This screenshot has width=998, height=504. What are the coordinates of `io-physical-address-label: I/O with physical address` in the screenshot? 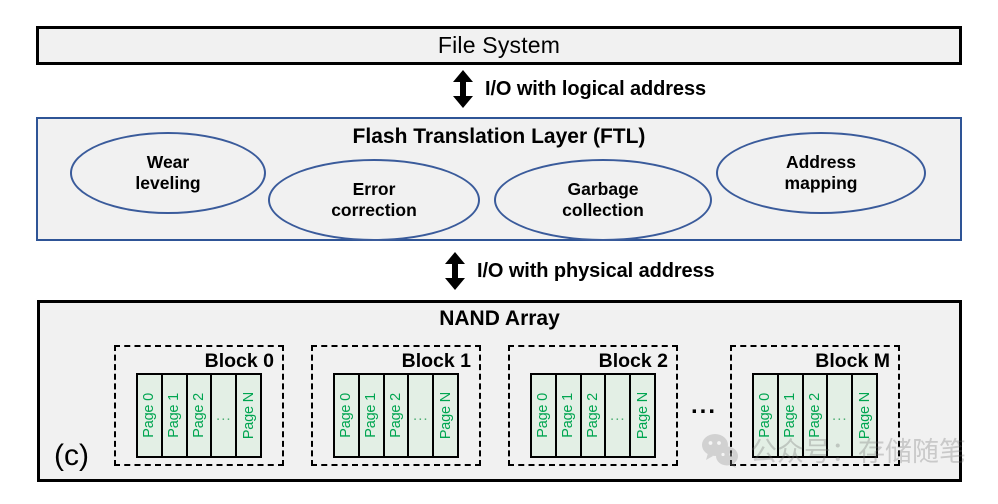 It's located at (596, 270).